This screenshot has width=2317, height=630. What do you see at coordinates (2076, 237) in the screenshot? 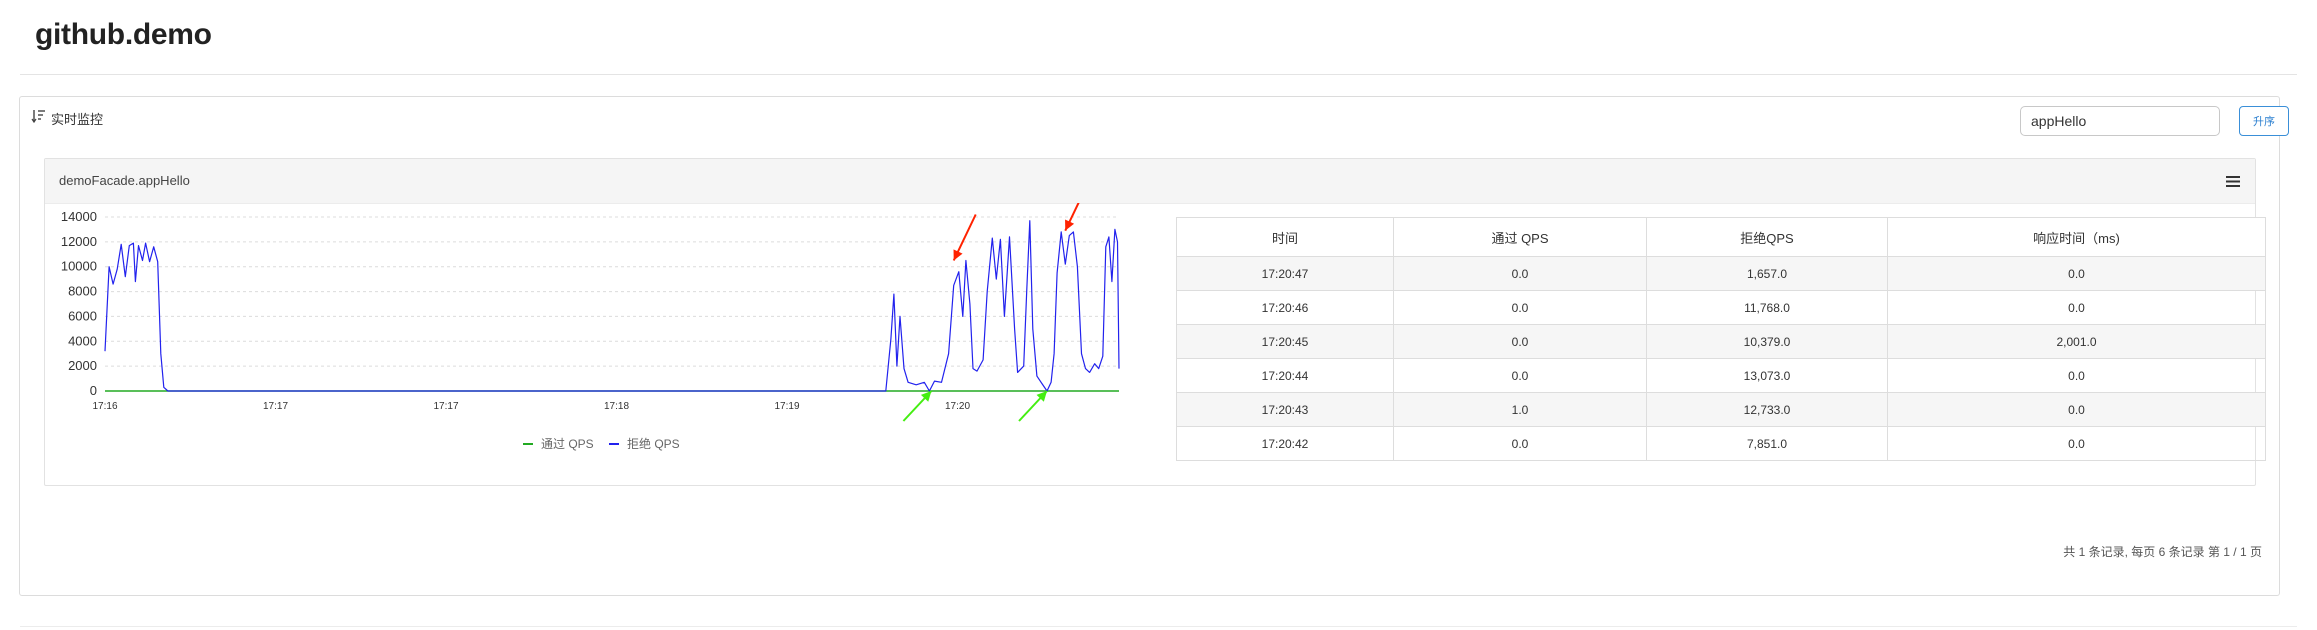
I see `column-header-response-time: 响应时间（ms)` at bounding box center [2076, 237].